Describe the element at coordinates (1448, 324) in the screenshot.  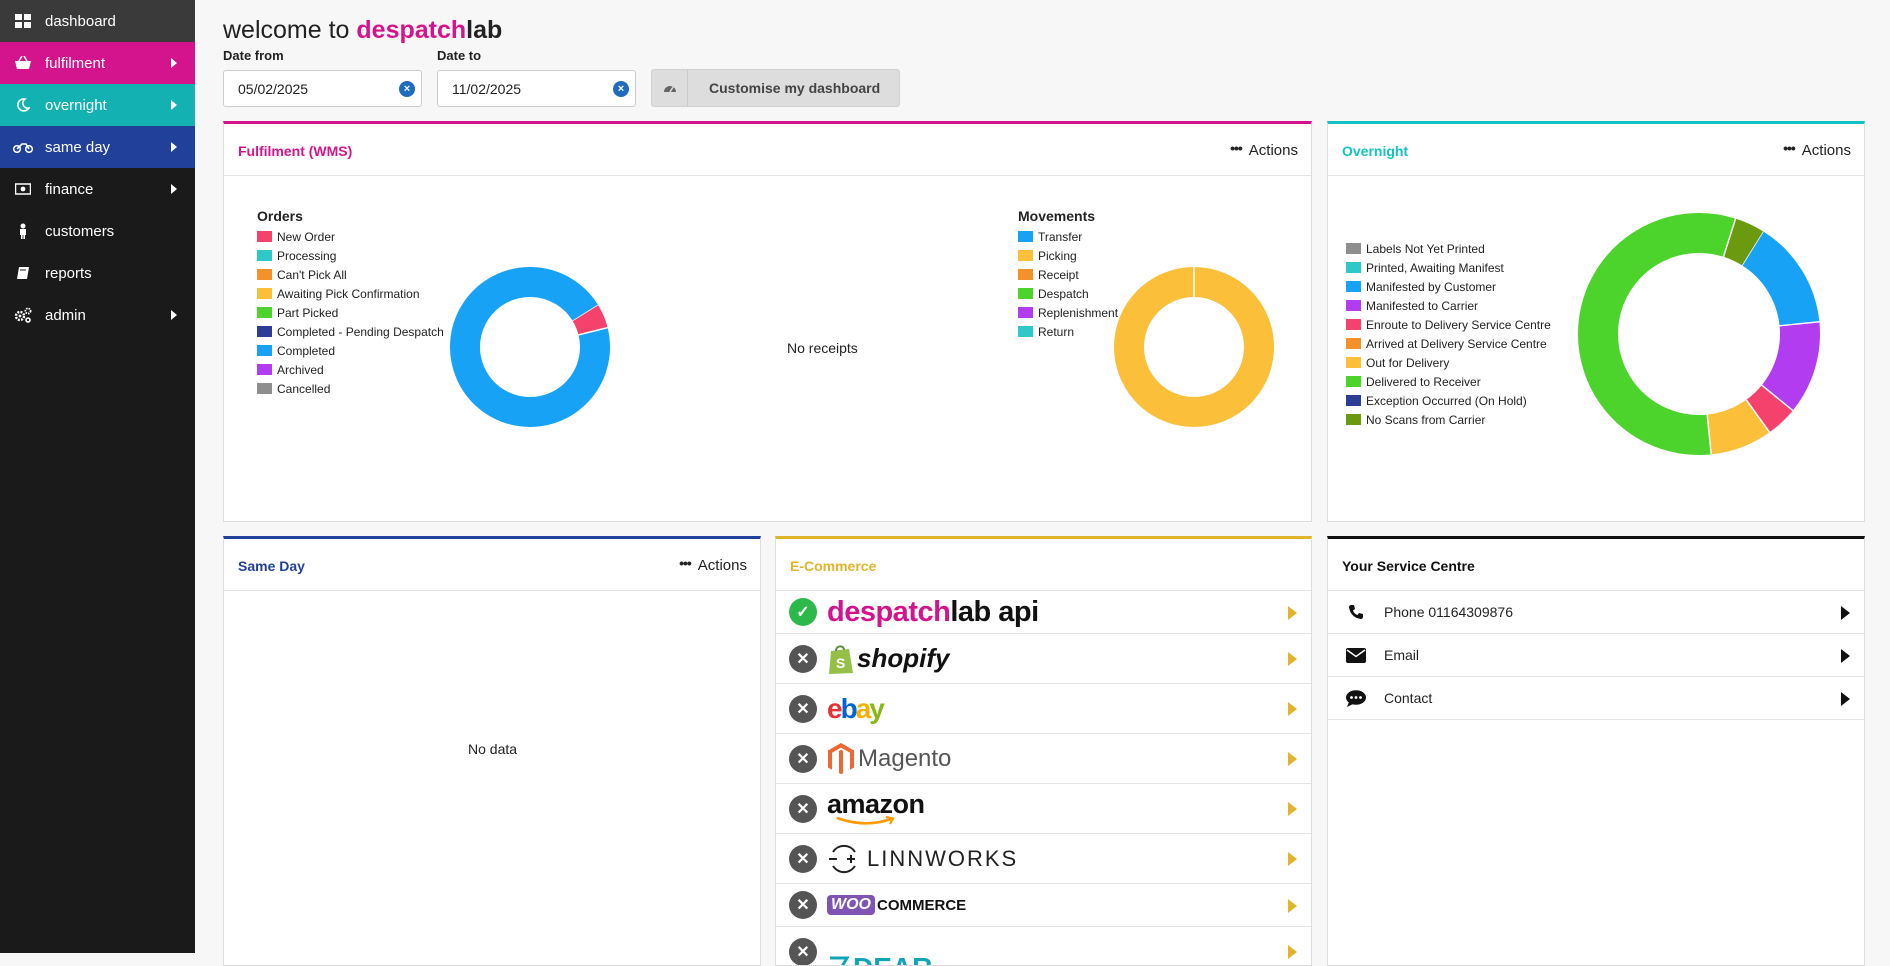
I see `legend-item: Enroute to Delivery Service Centre` at that location.